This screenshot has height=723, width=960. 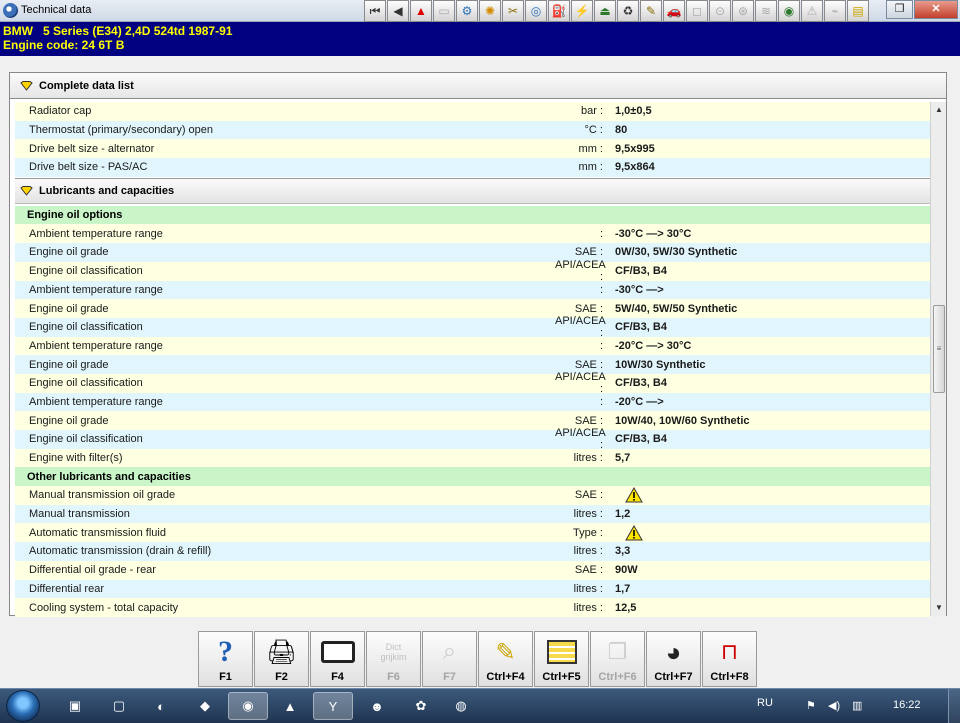 I want to click on group-header-engine-oil: Engine oil options, so click(x=472, y=215).